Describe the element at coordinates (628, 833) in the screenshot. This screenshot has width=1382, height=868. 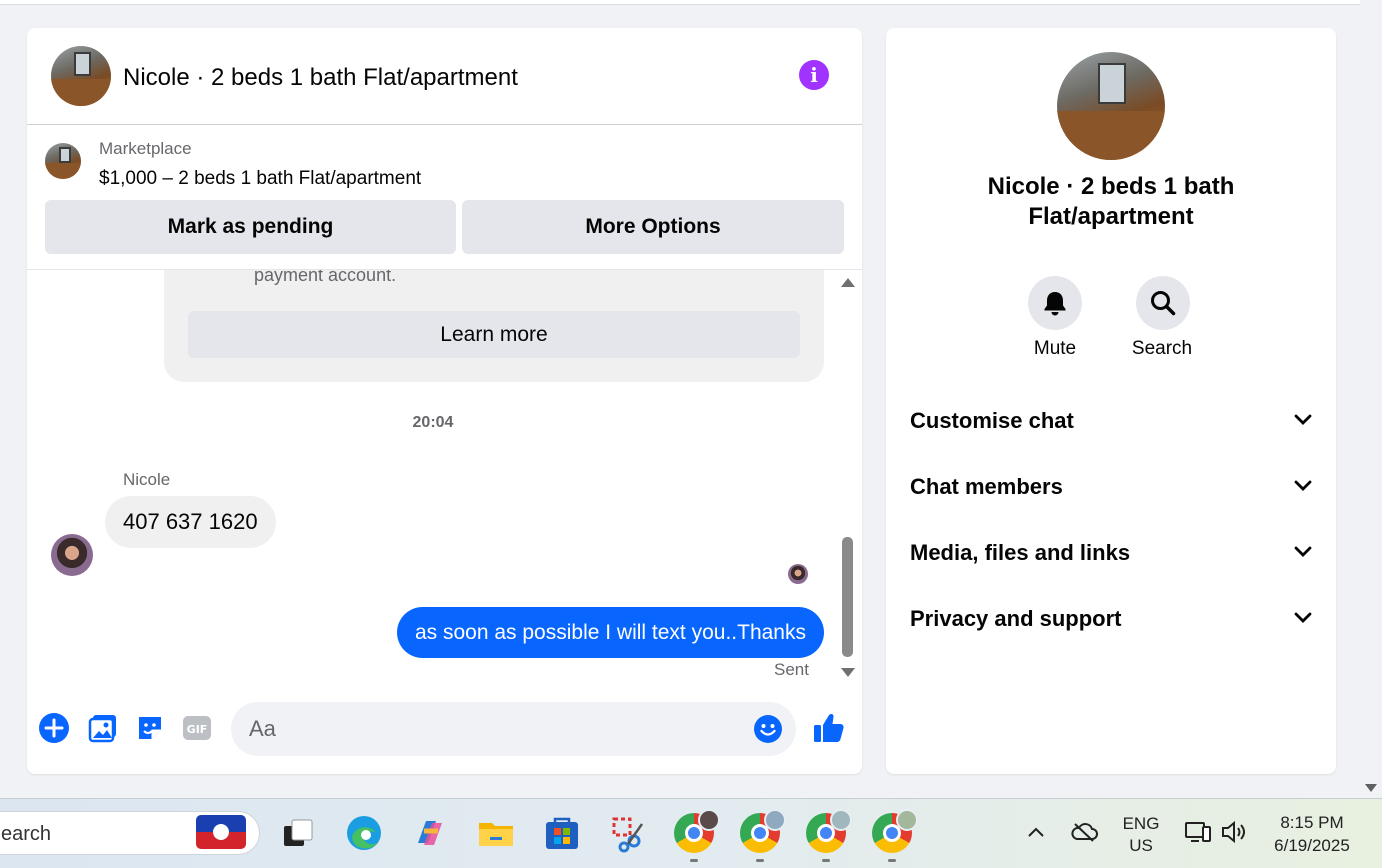
I see `snipping-tool-icon` at that location.